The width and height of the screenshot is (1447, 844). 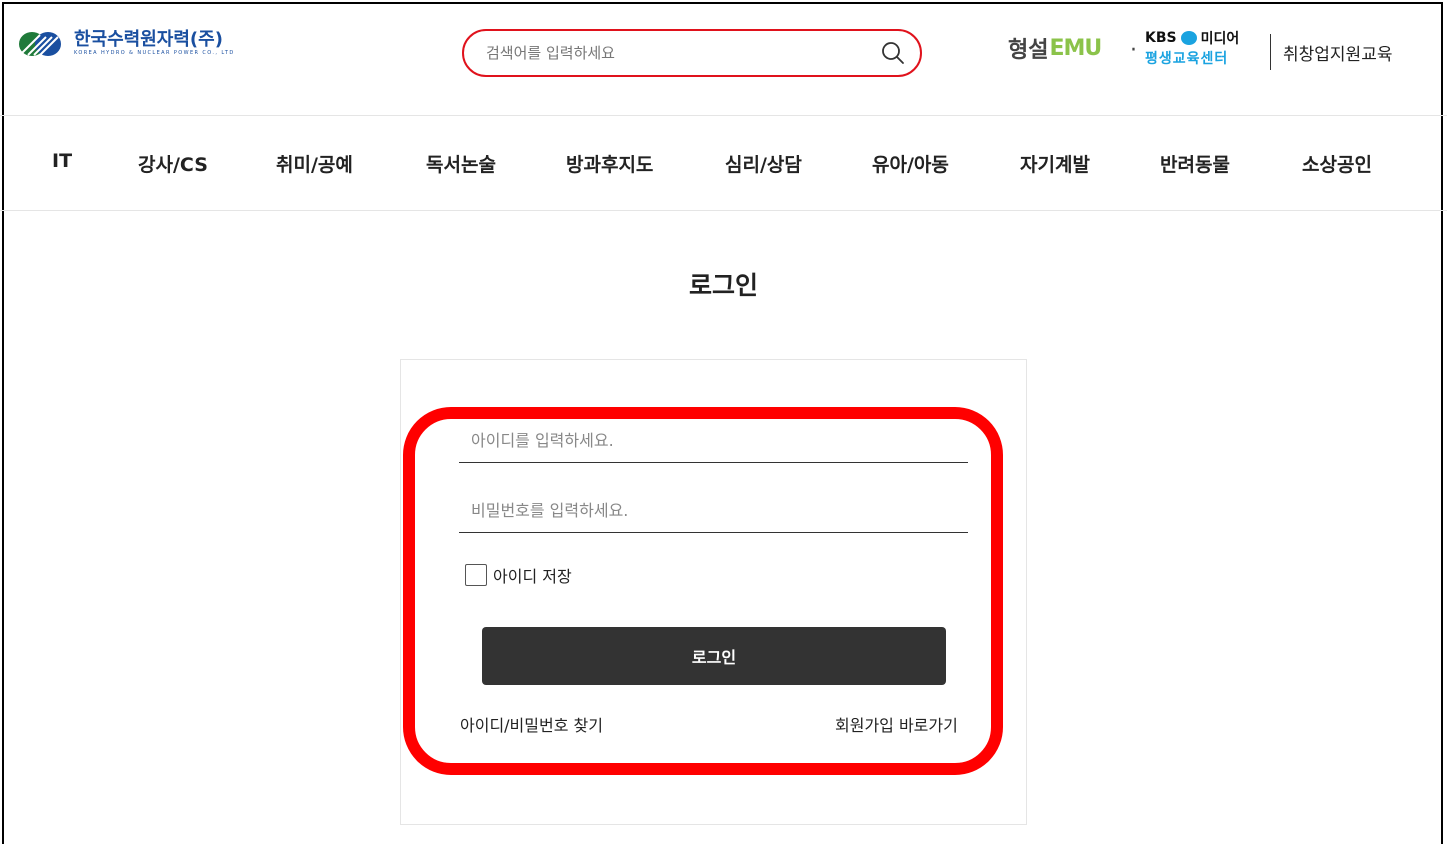 I want to click on nav-item-pets: 반려동물, so click(x=1195, y=163).